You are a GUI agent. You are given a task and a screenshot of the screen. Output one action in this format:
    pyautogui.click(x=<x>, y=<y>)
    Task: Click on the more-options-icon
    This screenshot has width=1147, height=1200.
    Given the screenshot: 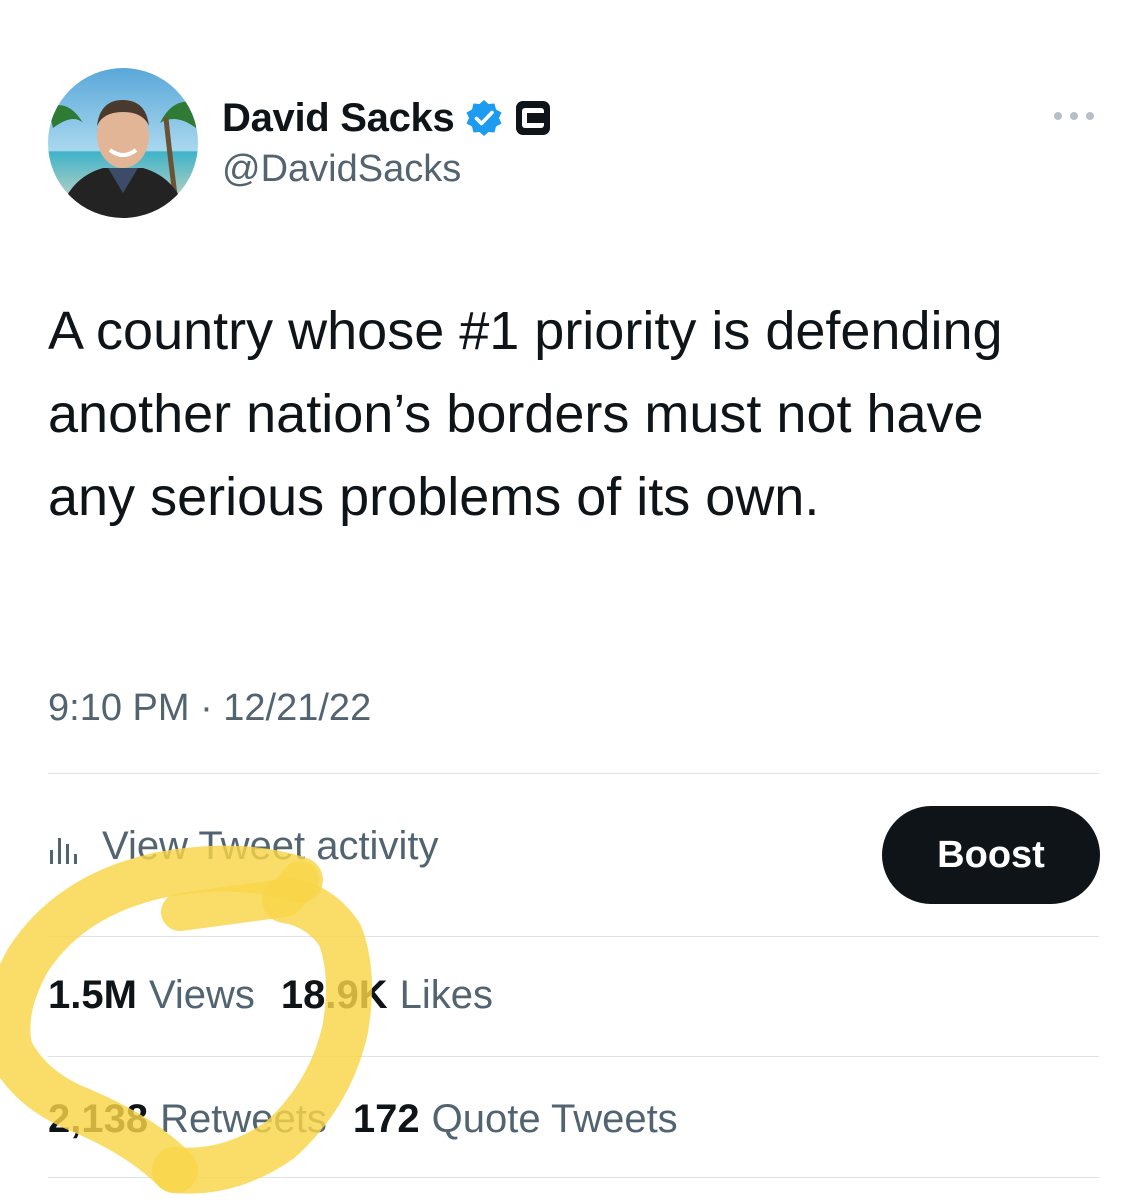 What is the action you would take?
    pyautogui.click(x=1074, y=116)
    